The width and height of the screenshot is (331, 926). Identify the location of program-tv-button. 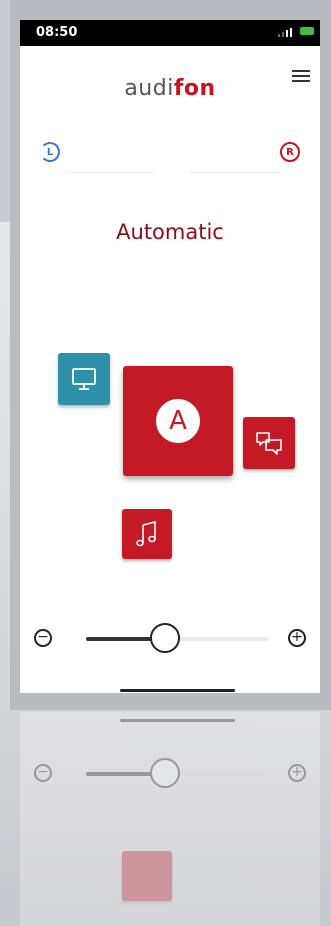
(84, 379).